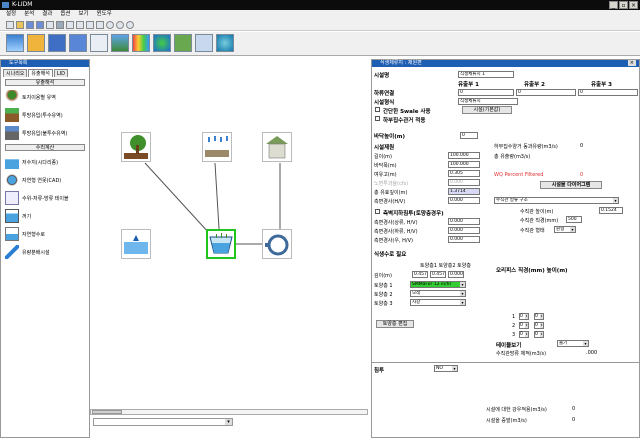  Describe the element at coordinates (60, 73) in the screenshot. I see `tab-lid: LID` at that location.